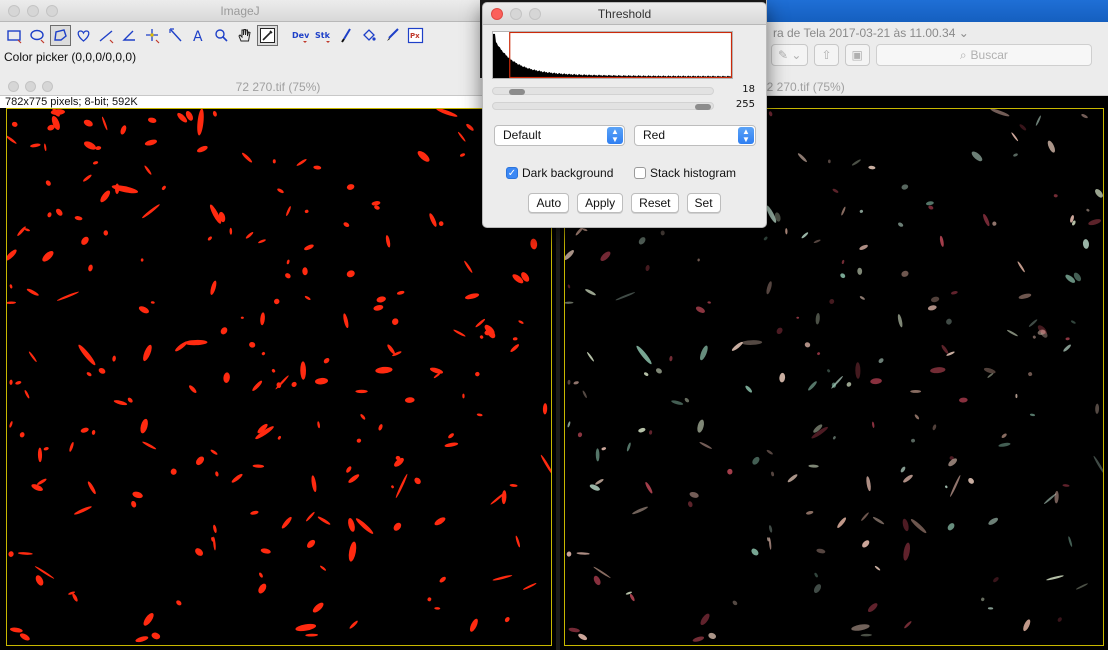 The image size is (1108, 650). What do you see at coordinates (685, 173) in the screenshot?
I see `stack-histogram-option: Stack histogram` at bounding box center [685, 173].